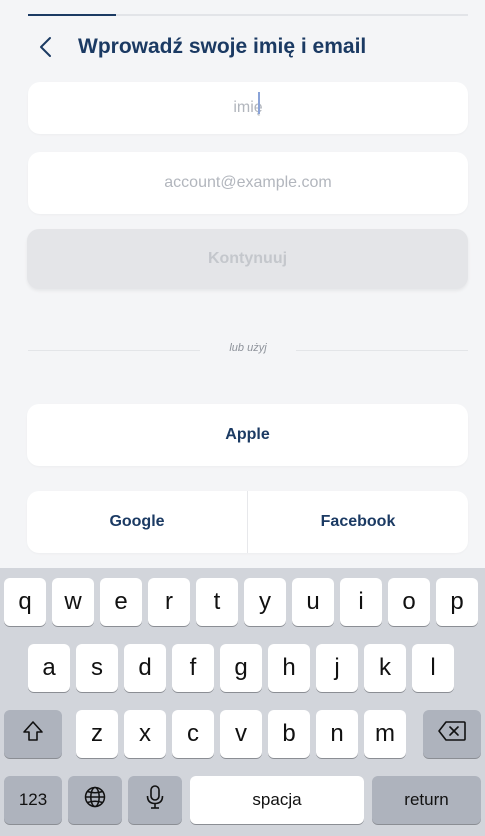  What do you see at coordinates (361, 602) in the screenshot?
I see `key-i: i` at bounding box center [361, 602].